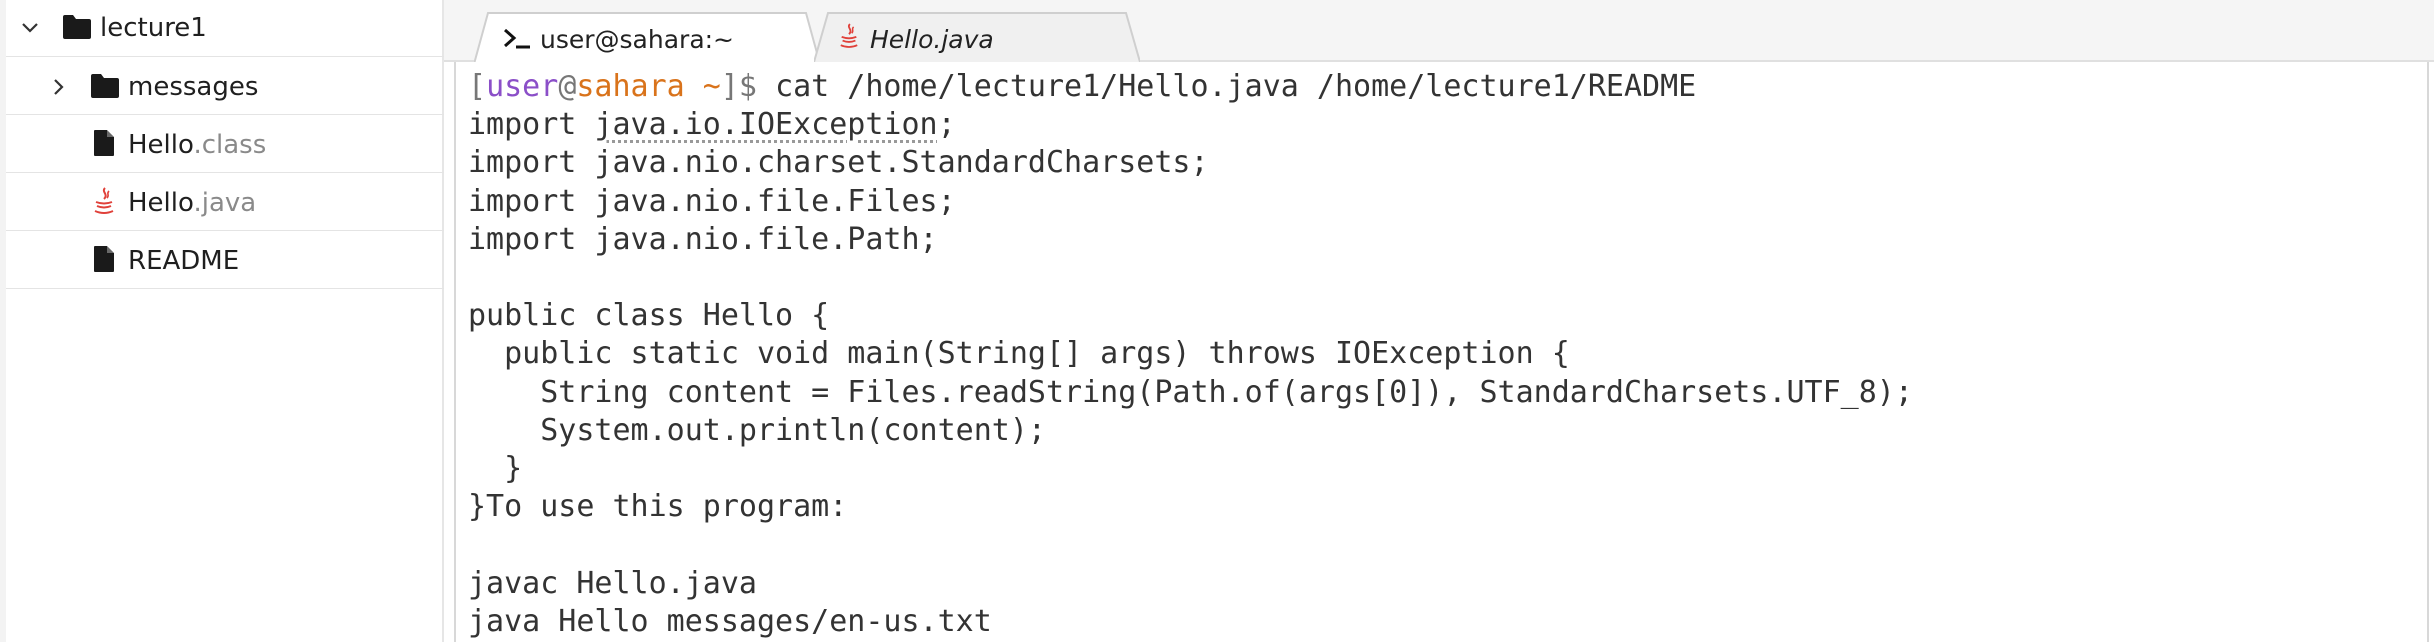  I want to click on tree-item-hello-java: Hello.java, so click(225, 202).